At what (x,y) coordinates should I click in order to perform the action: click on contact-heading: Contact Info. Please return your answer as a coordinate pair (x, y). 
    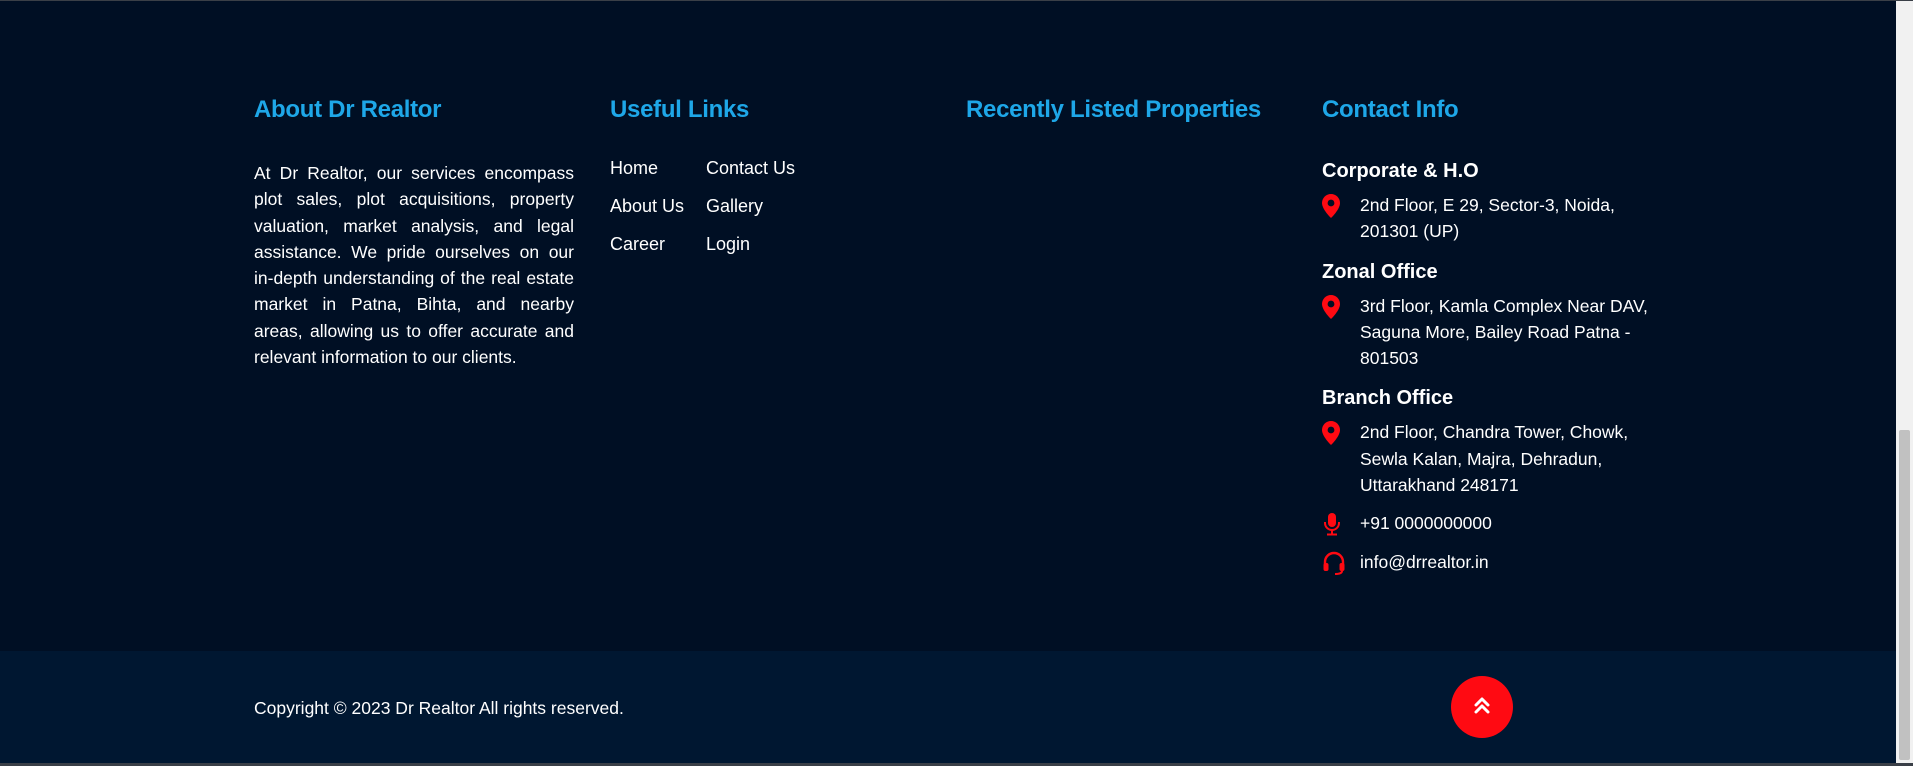
    Looking at the image, I should click on (1390, 109).